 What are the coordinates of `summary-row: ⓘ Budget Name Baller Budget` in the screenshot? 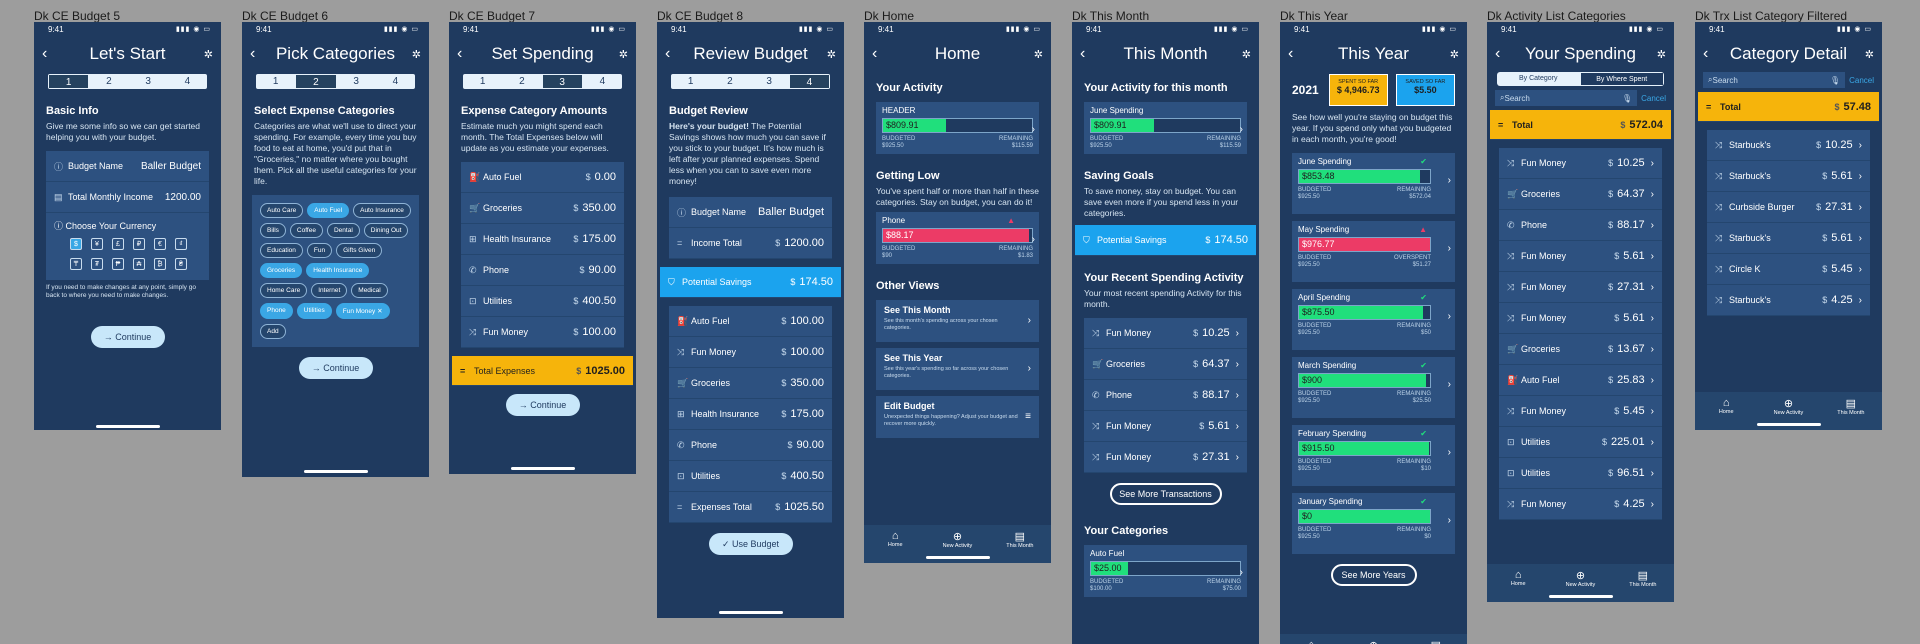 It's located at (750, 212).